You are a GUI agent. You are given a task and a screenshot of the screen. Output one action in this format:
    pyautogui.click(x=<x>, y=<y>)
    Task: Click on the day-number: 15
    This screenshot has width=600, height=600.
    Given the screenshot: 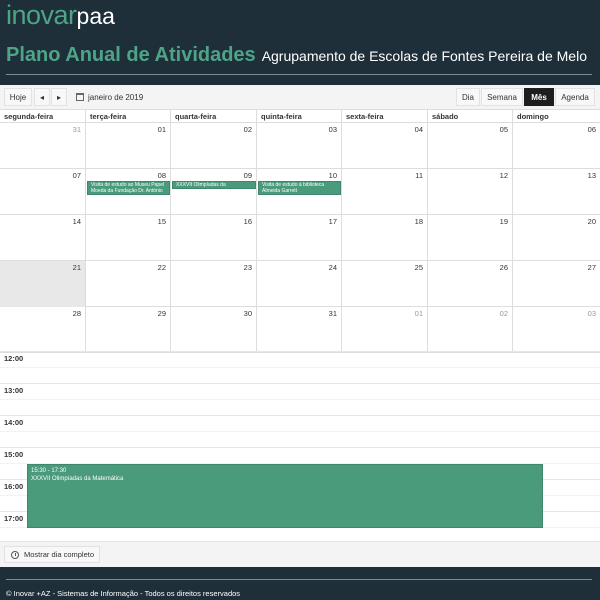 What is the action you would take?
    pyautogui.click(x=161, y=221)
    